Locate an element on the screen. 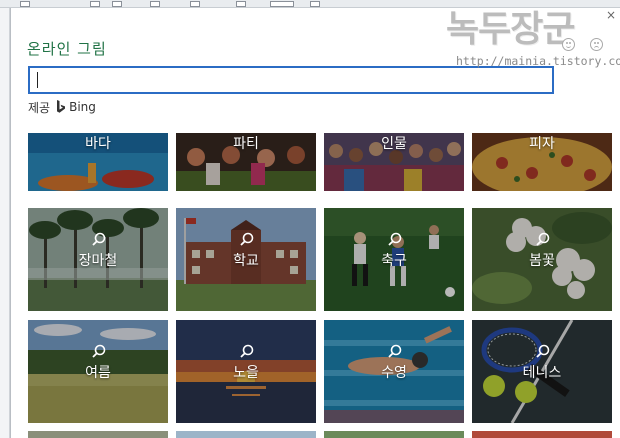 The height and width of the screenshot is (438, 620). category-tile-swimming: 수영 is located at coordinates (394, 371).